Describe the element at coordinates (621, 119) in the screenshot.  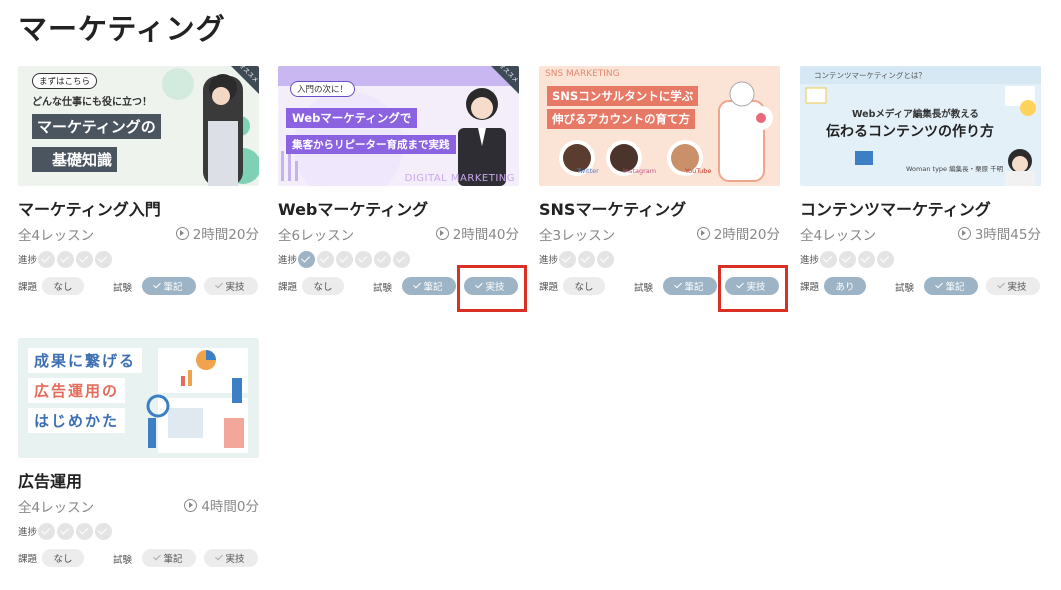
I see `thumb-line2: 伸びるアカウントの育て方` at that location.